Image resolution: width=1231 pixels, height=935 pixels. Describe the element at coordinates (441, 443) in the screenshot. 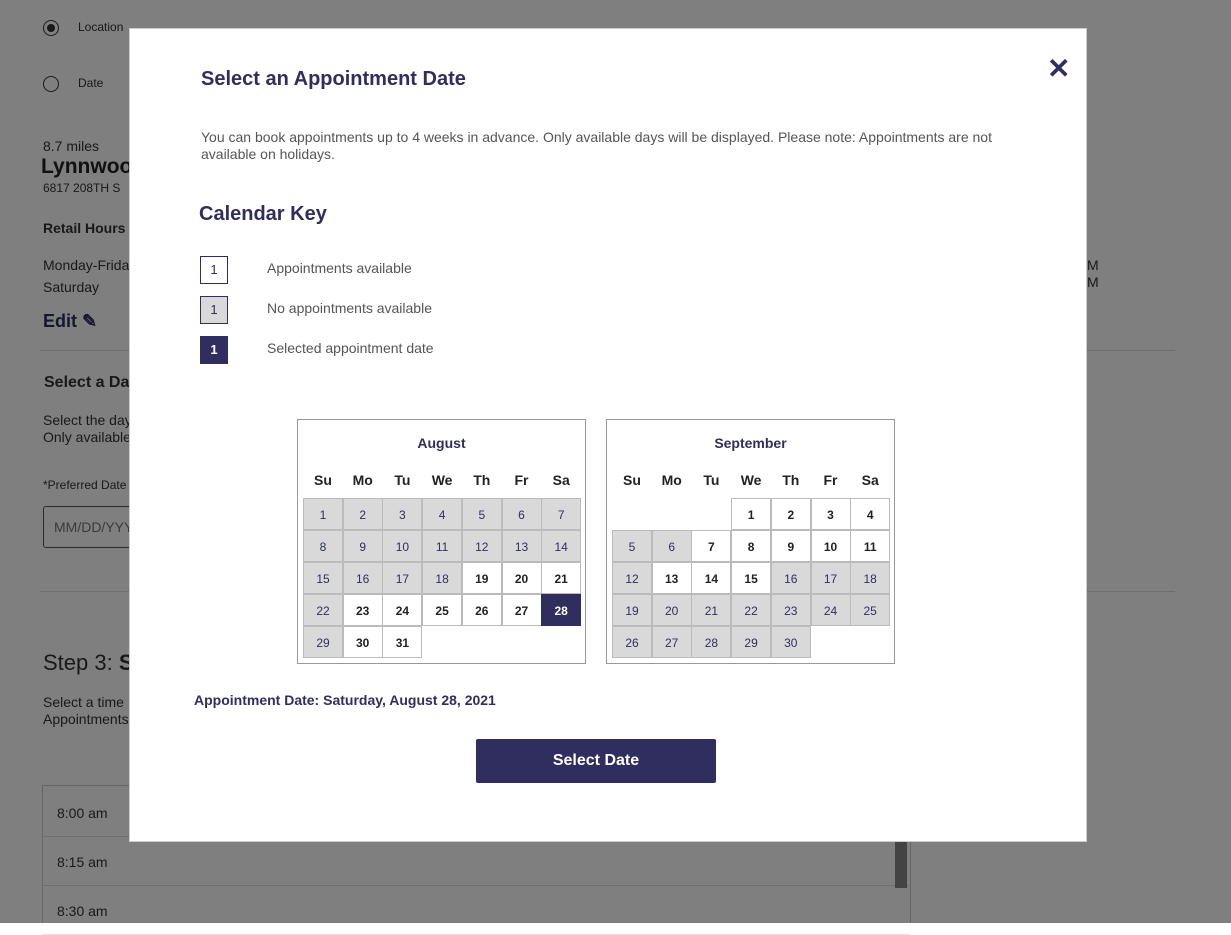

I see `month-title: August` at that location.